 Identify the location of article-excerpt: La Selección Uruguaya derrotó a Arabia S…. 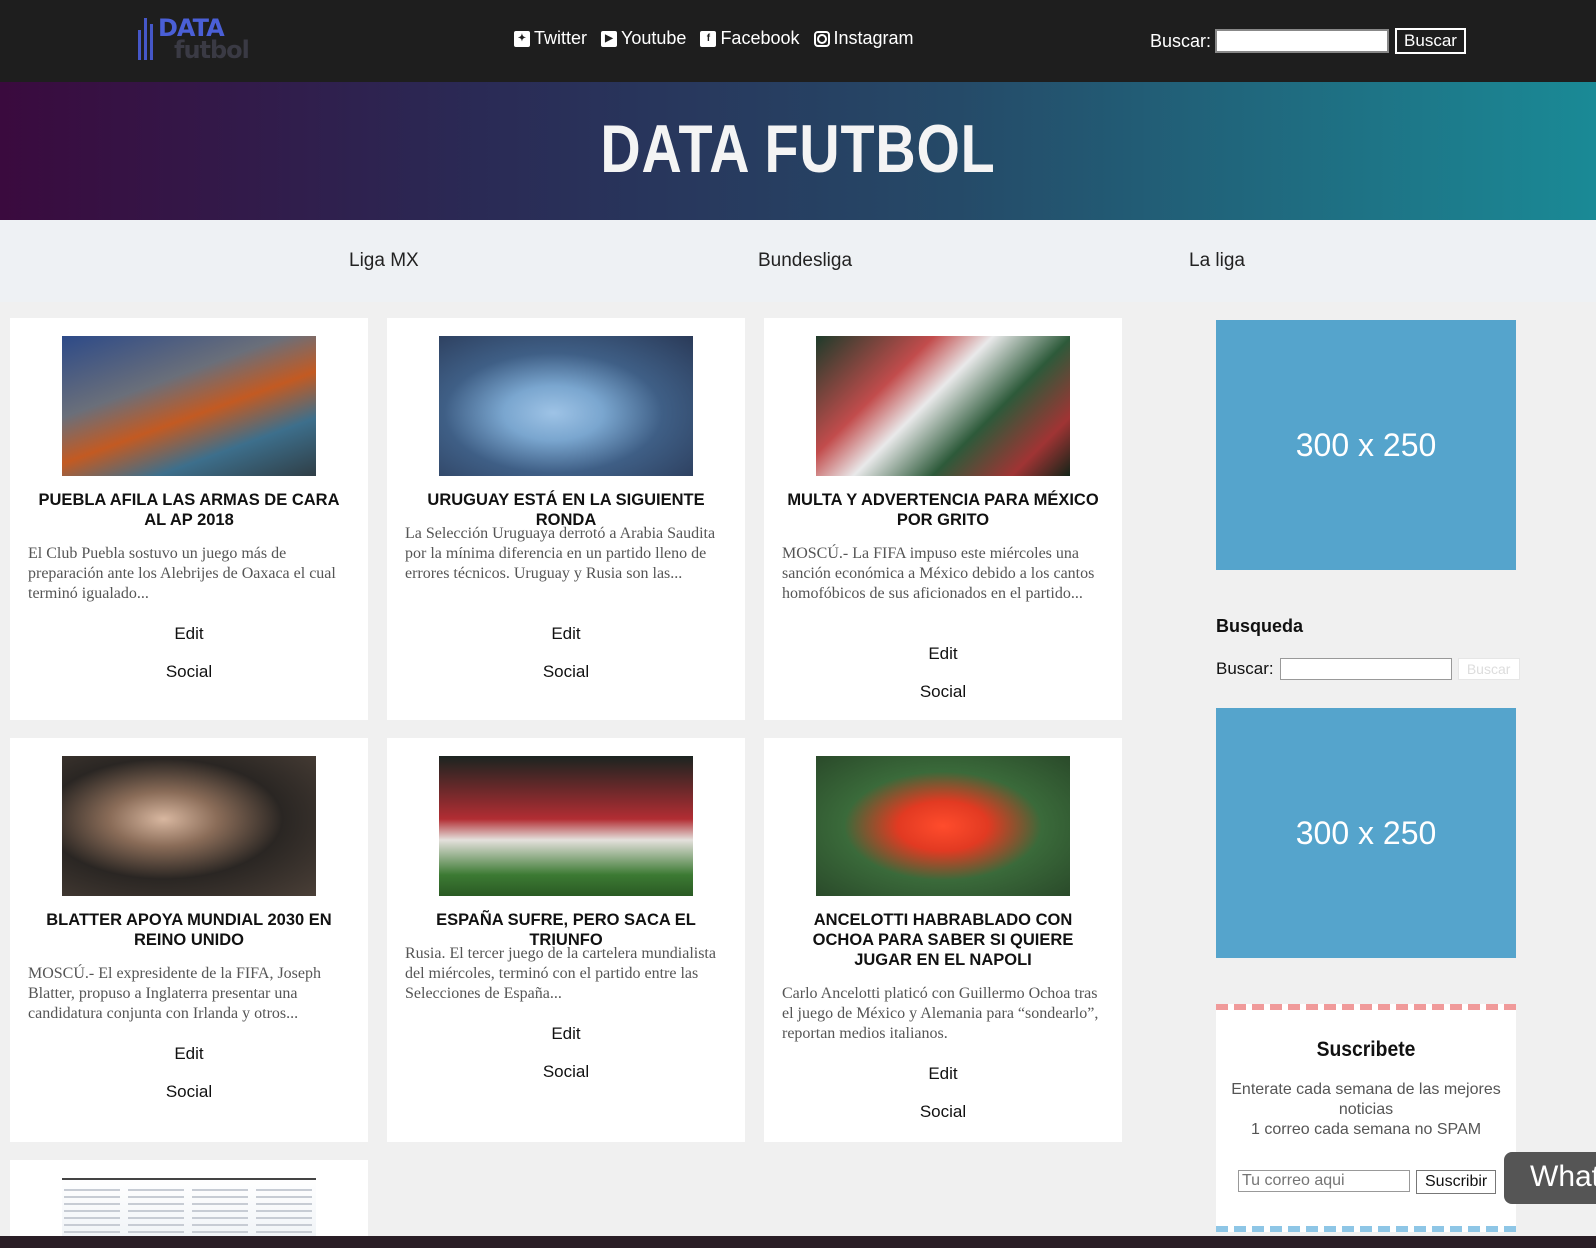
(560, 553).